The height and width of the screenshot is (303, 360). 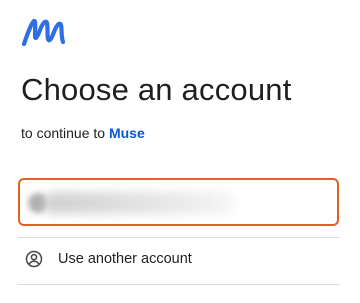 I want to click on page-title: Choose an account, so click(x=156, y=89).